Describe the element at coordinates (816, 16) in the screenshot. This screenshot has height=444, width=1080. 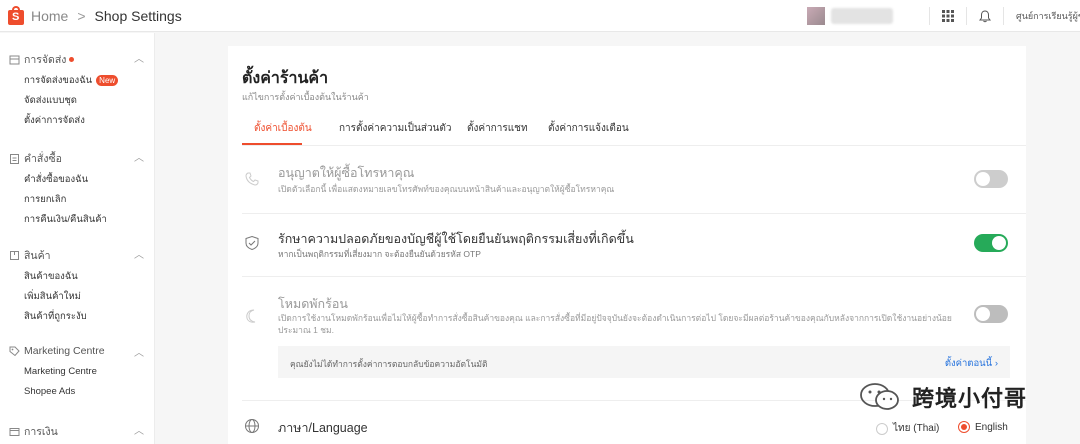
I see `avatar` at that location.